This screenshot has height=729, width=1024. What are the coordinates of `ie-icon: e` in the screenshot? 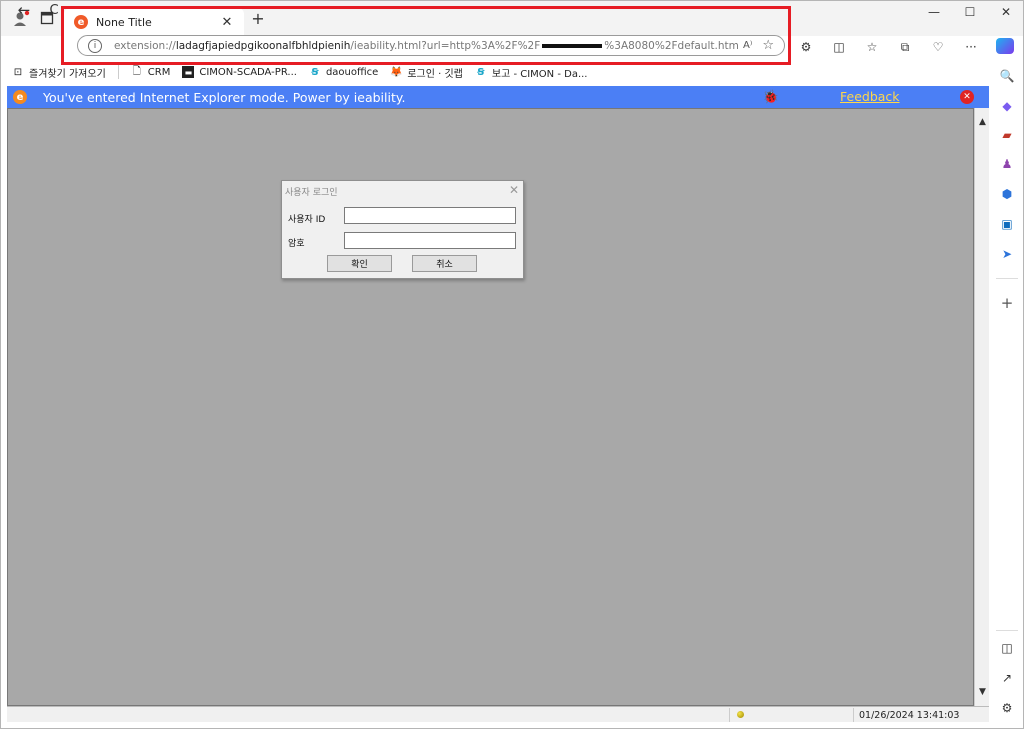 It's located at (81, 22).